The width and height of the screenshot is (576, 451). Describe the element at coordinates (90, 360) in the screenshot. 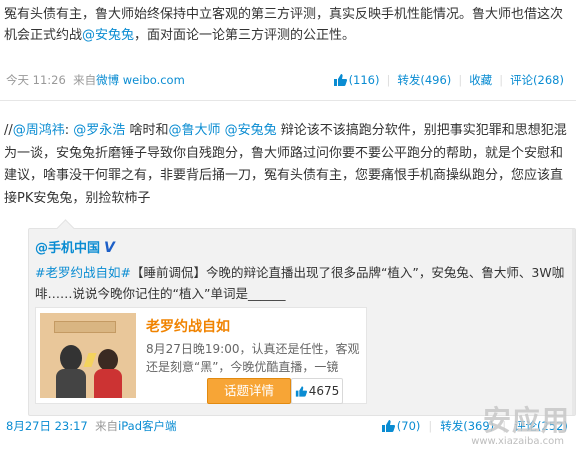

I see `lightning-icon` at that location.